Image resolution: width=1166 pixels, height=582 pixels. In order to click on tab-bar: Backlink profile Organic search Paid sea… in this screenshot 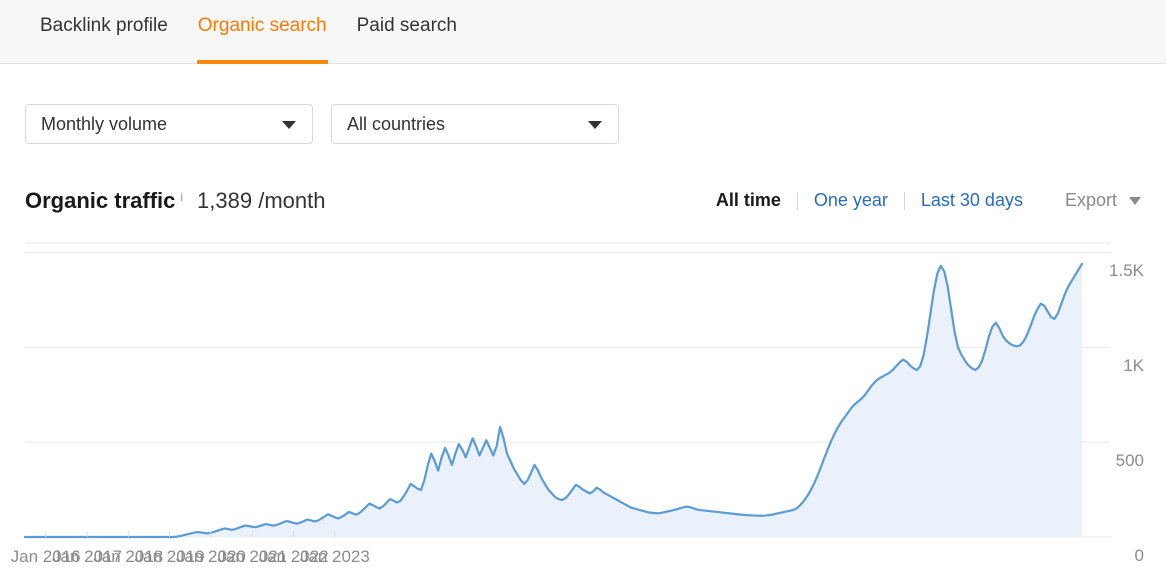, I will do `click(583, 32)`.